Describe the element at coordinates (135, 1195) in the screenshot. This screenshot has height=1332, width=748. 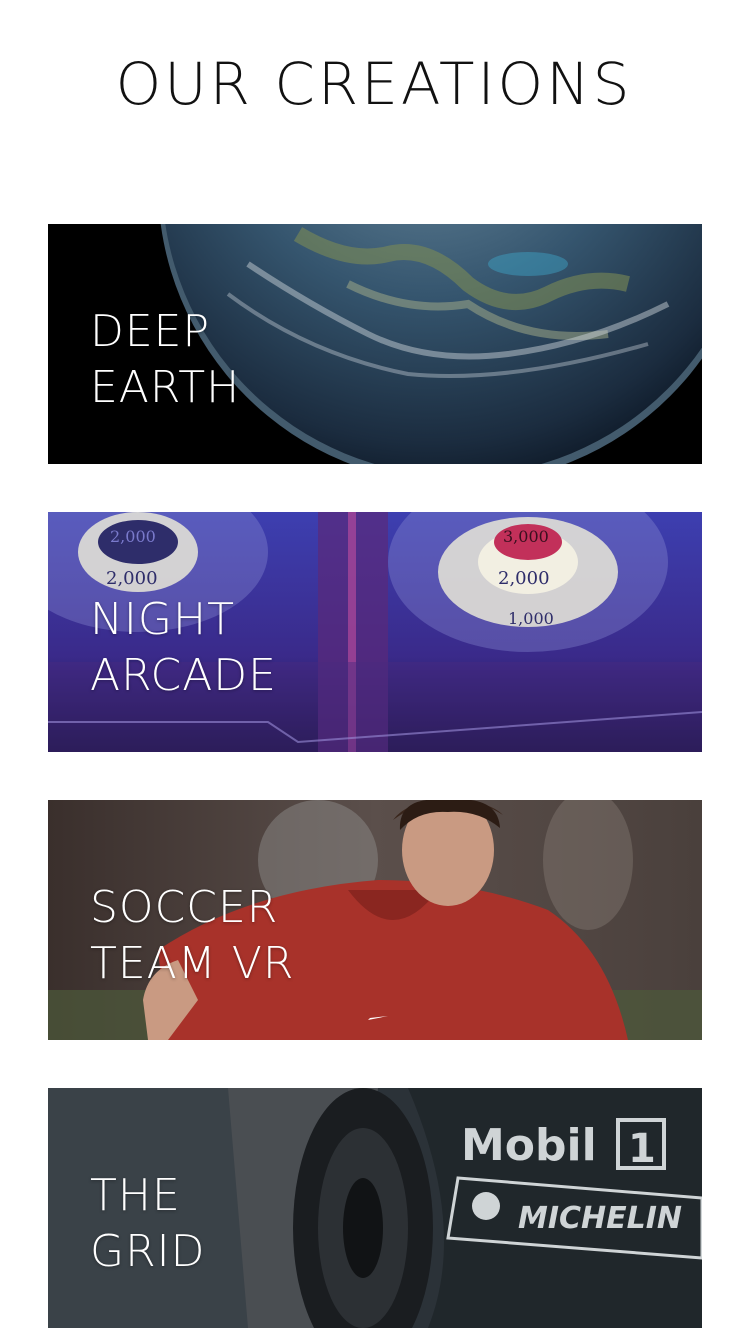
I see `creation-title-line1: THE` at that location.